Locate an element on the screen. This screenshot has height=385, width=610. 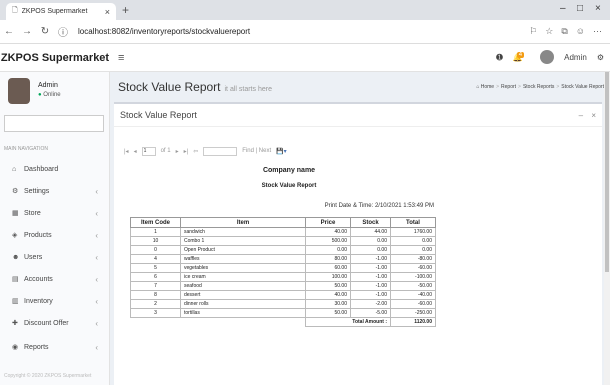
col-item-code: Item Code is located at coordinates (155, 222).